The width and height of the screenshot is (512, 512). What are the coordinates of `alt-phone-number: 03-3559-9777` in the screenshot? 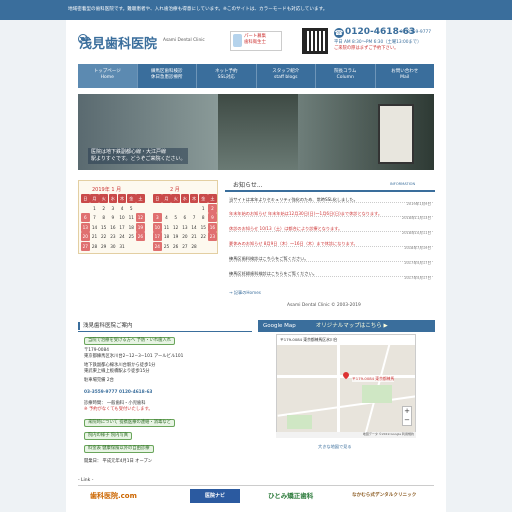 It's located at (415, 32).